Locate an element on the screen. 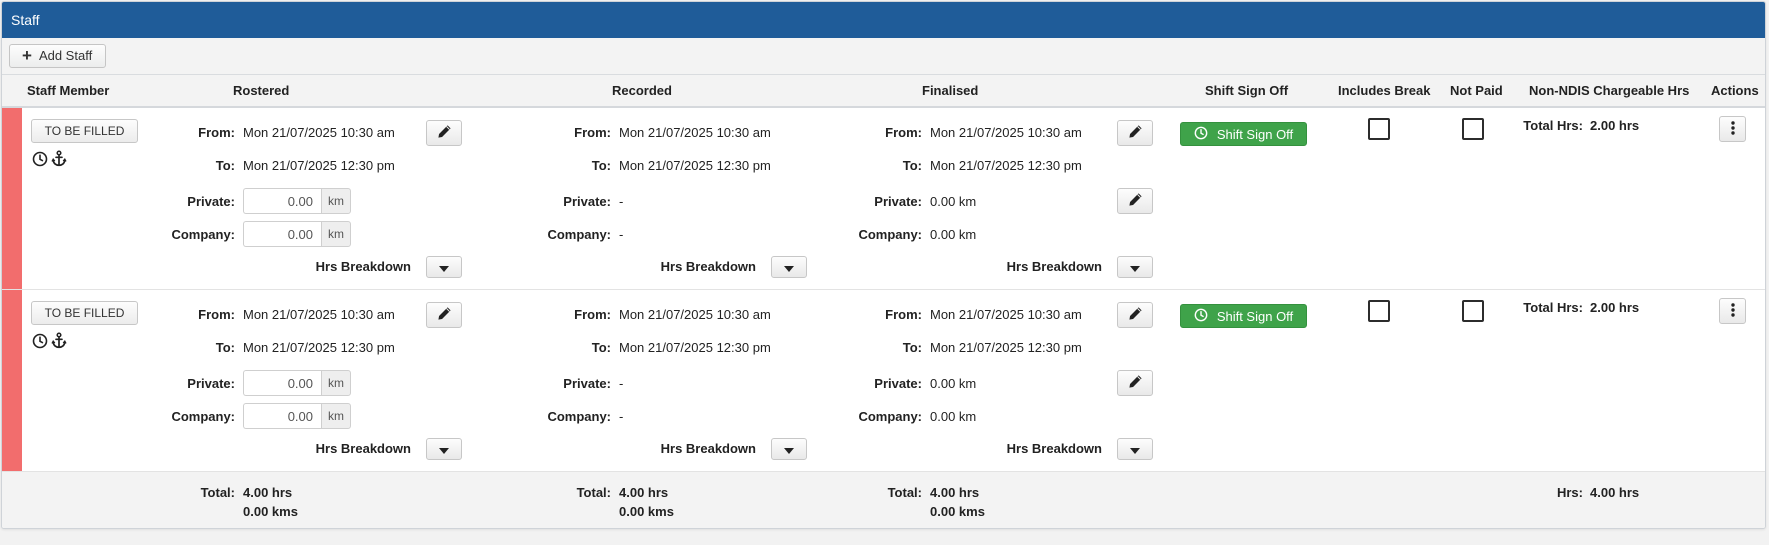  col-actions: Actions is located at coordinates (1735, 90).